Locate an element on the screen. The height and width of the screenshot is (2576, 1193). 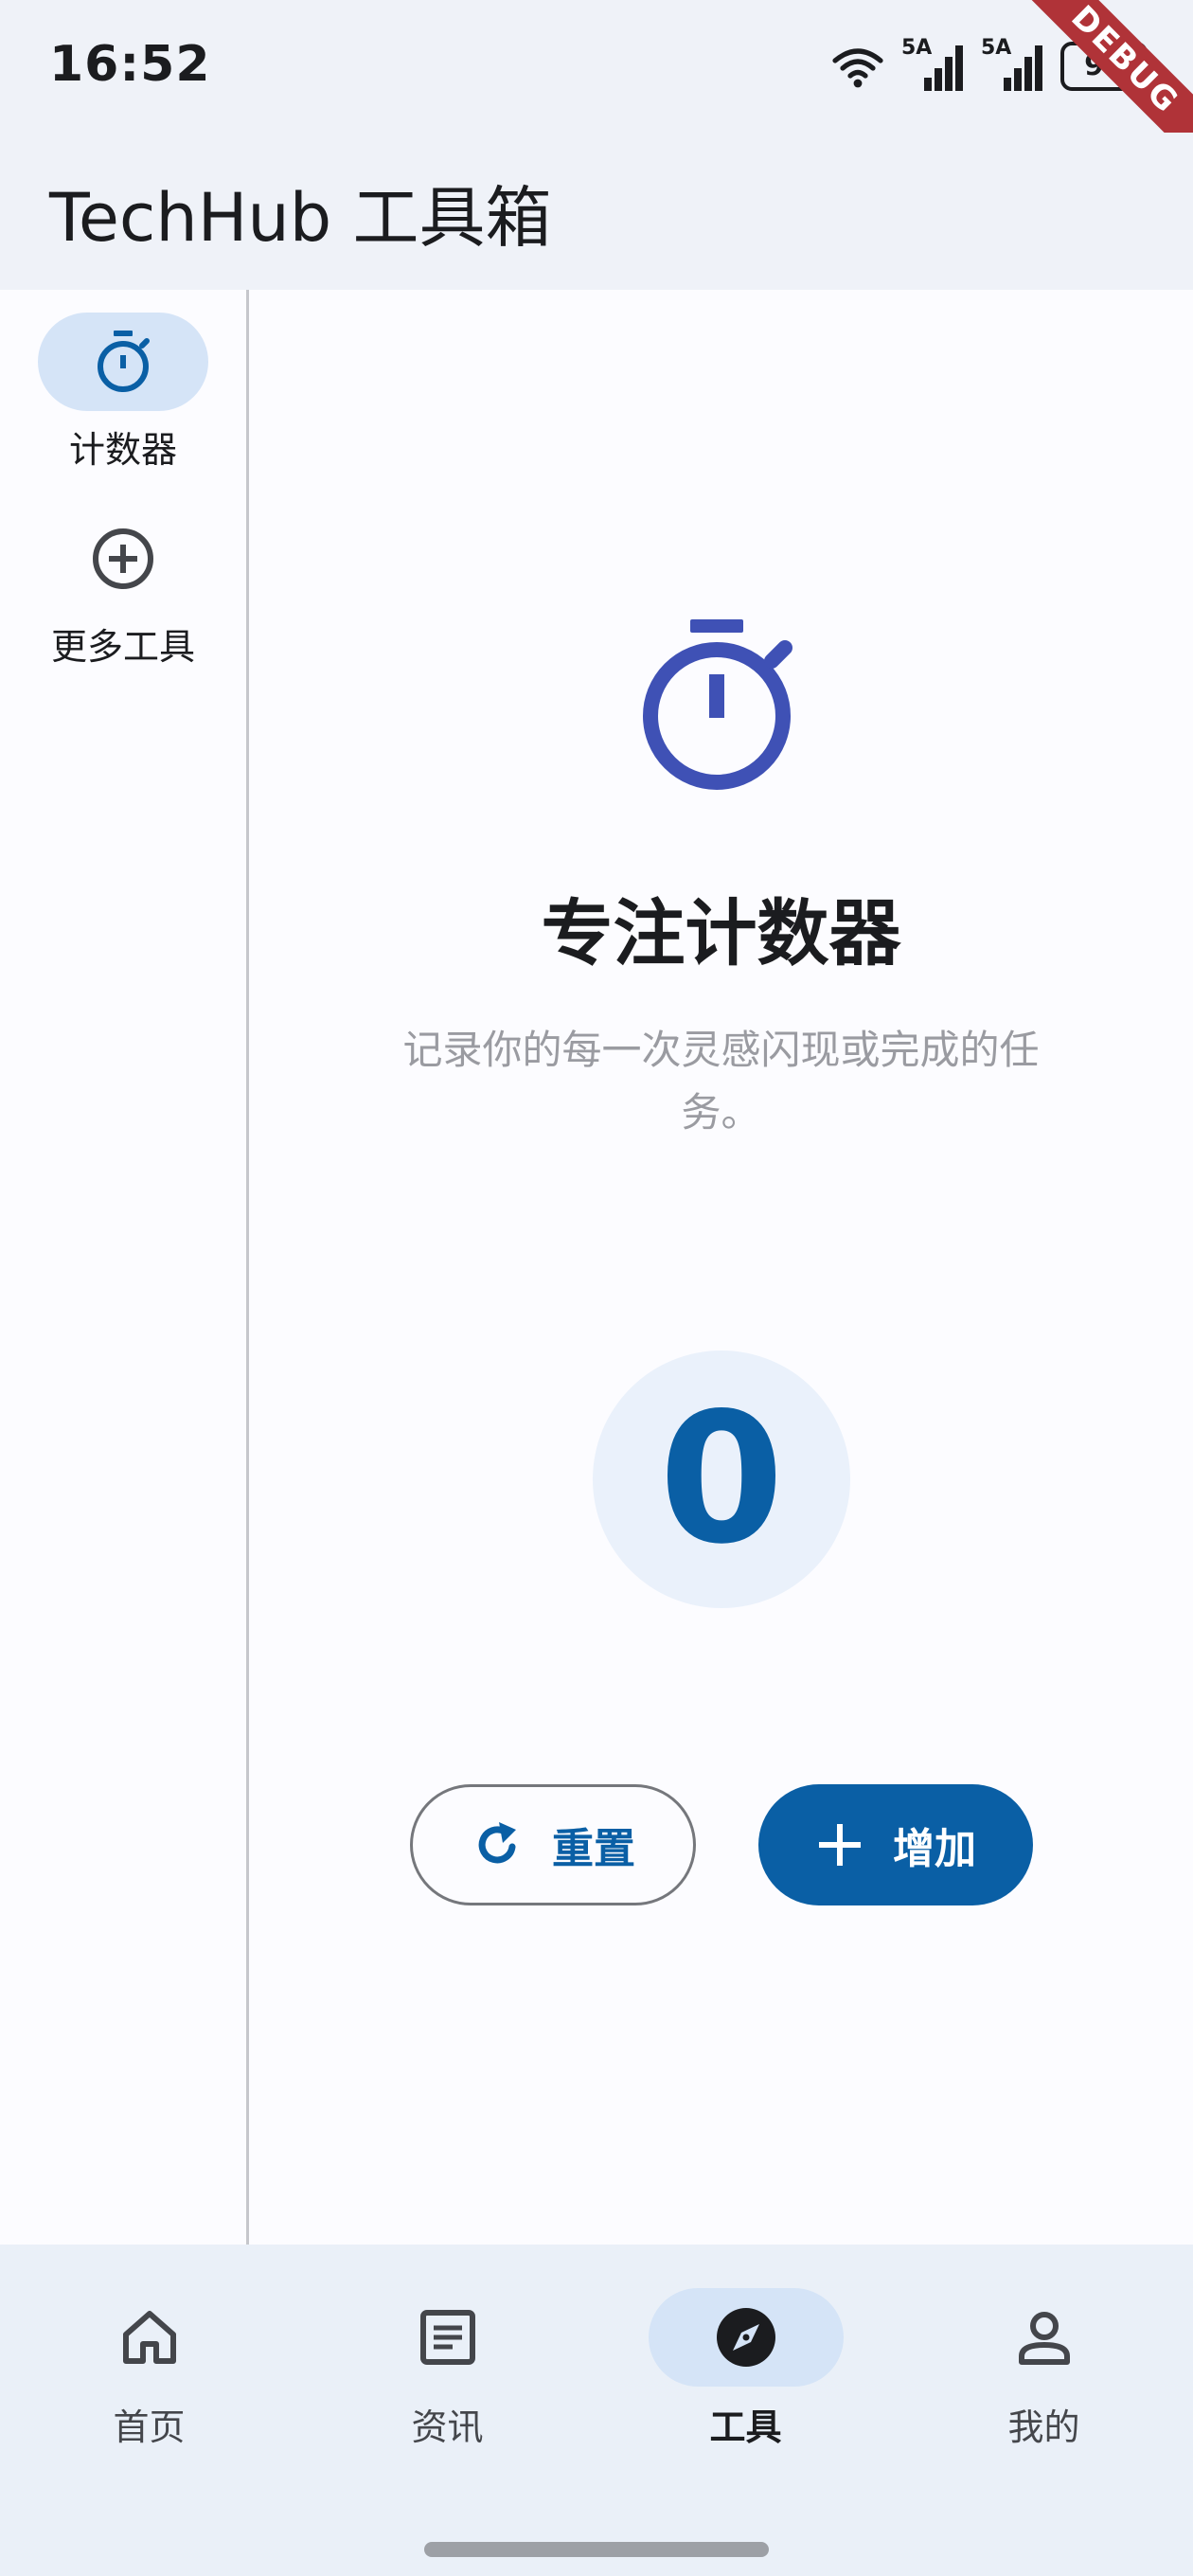
counter-display: 0 is located at coordinates (721, 1479).